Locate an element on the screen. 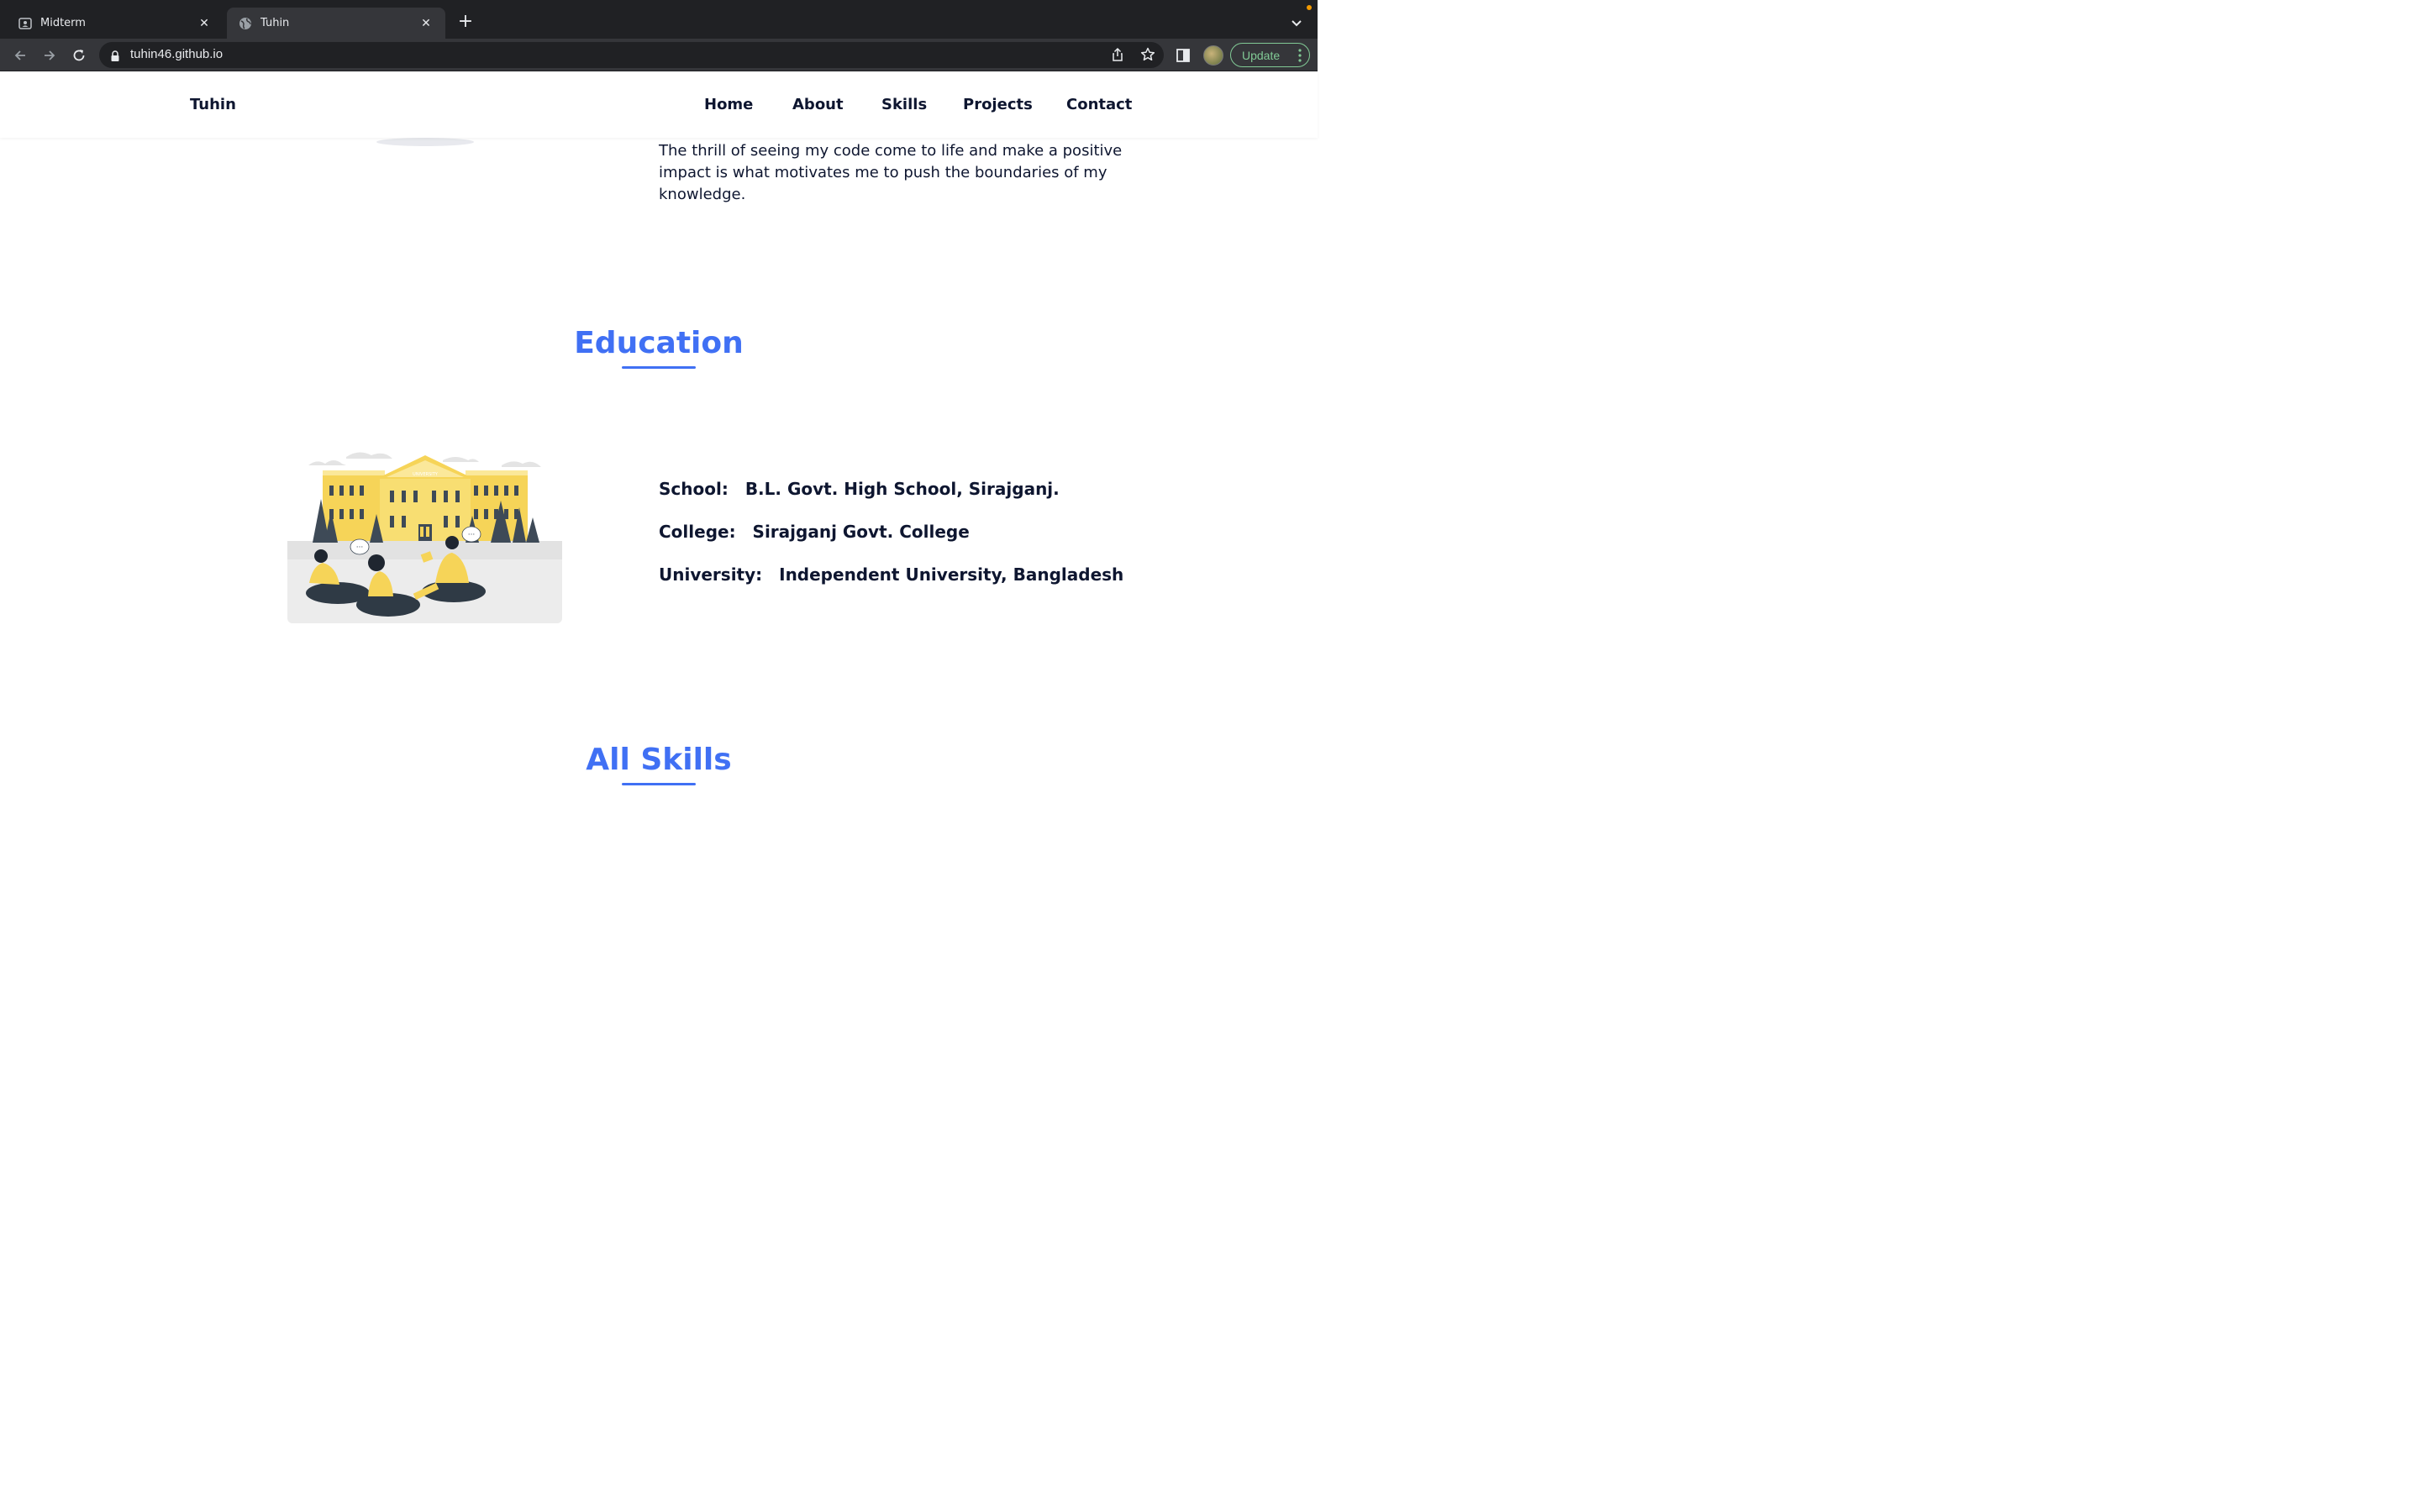 Image resolution: width=2420 pixels, height=1512 pixels. nav-home: Home is located at coordinates (728, 104).